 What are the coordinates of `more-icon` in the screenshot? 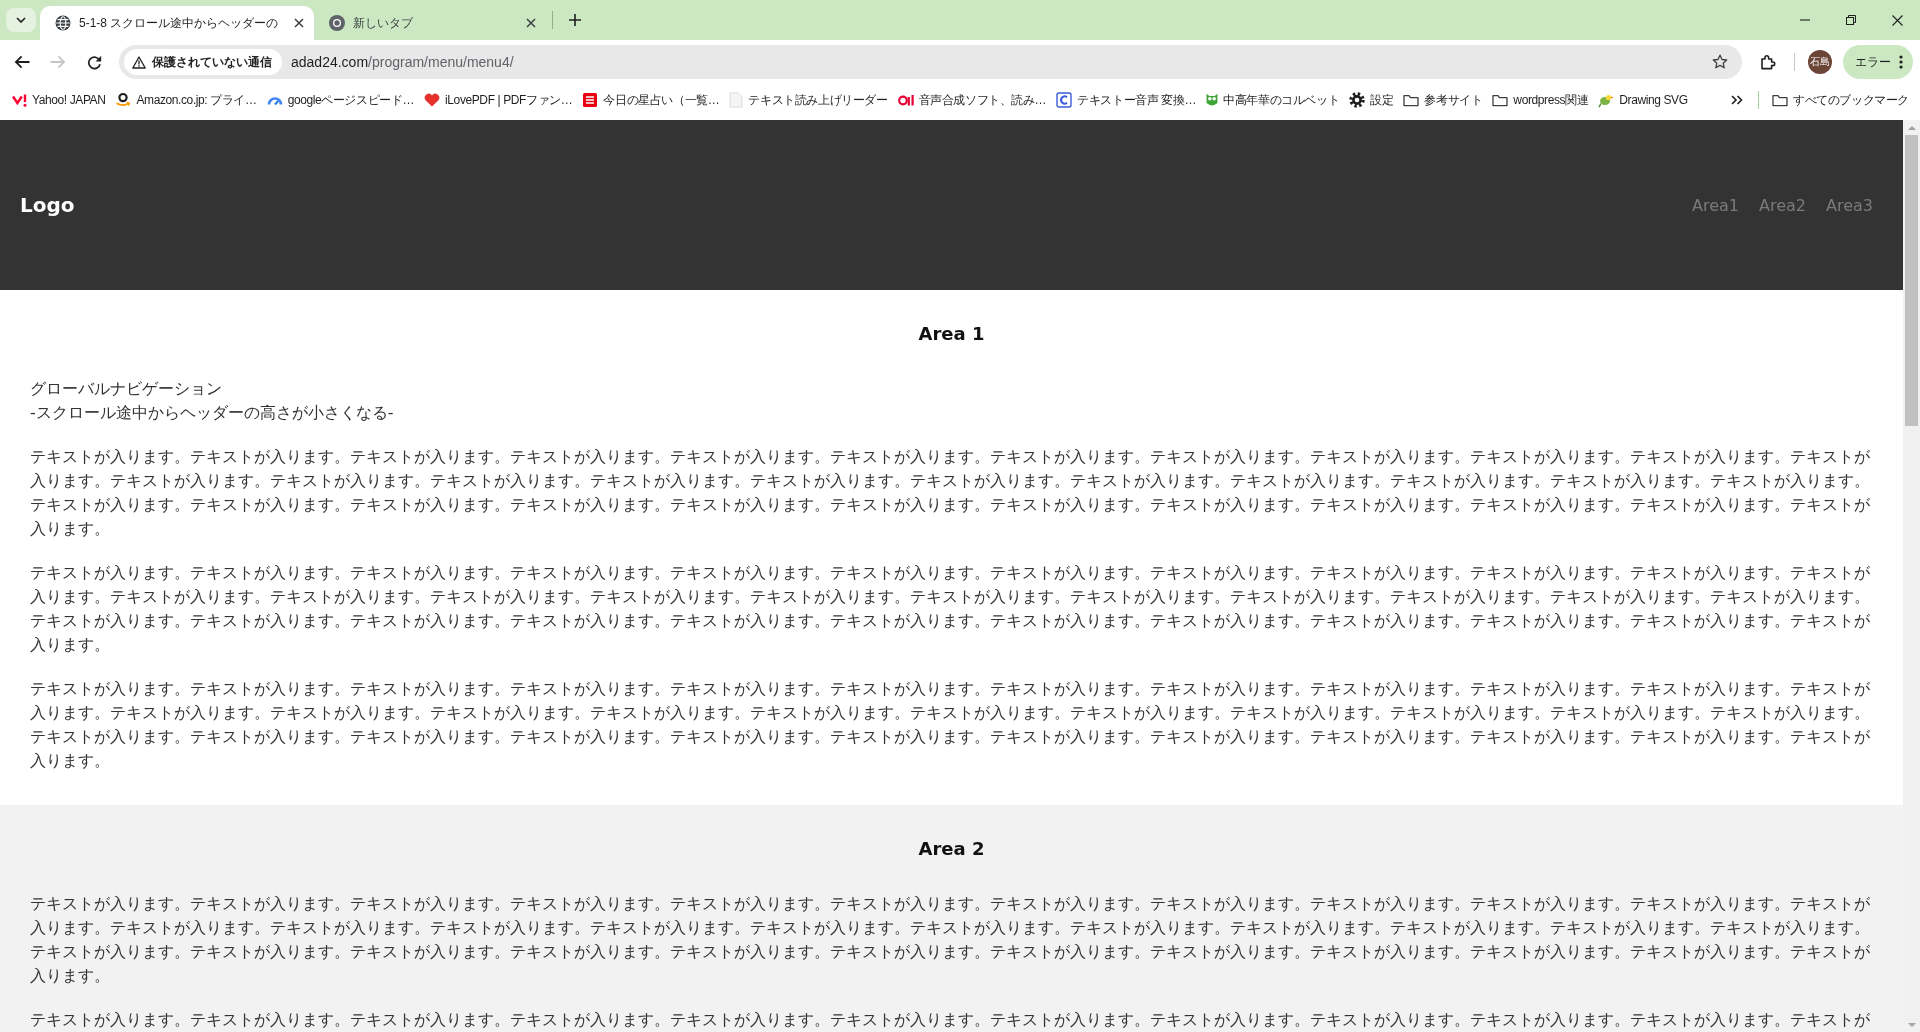 It's located at (1901, 62).